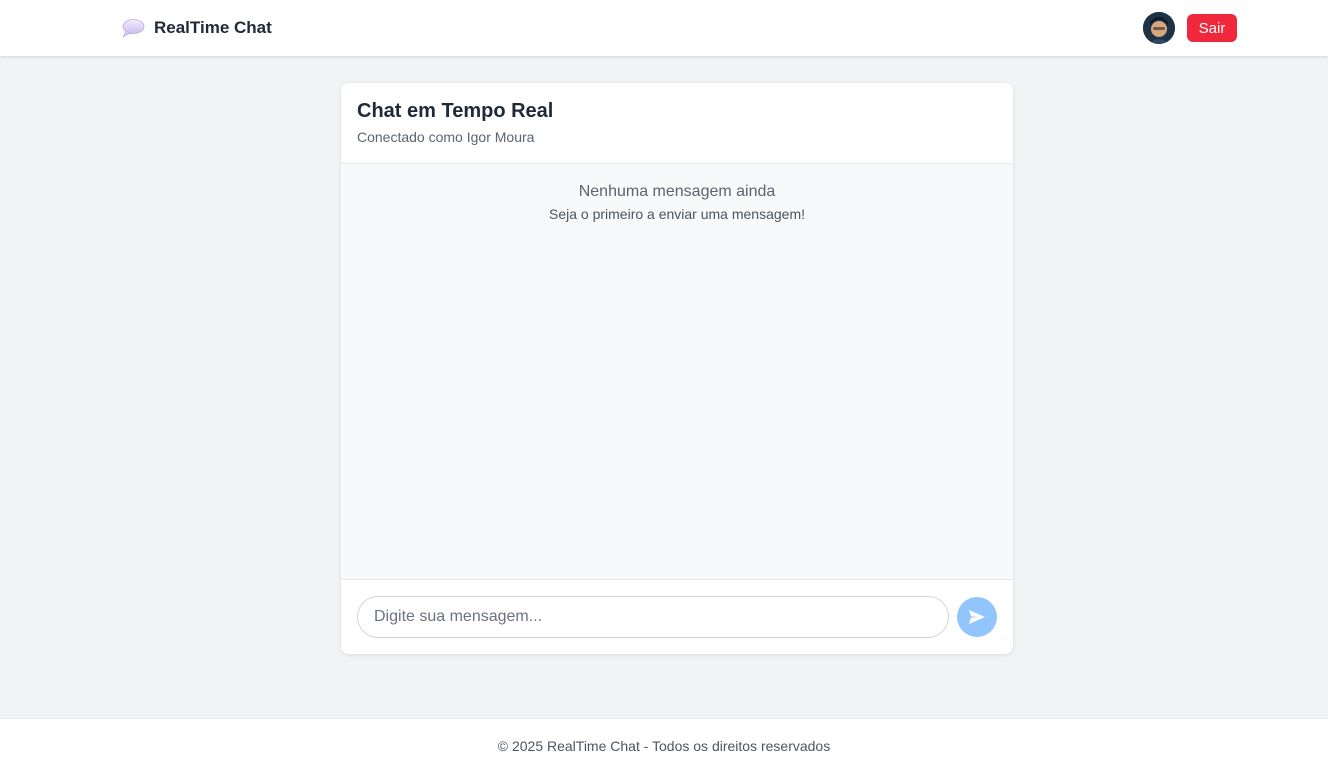 The height and width of the screenshot is (766, 1328). Describe the element at coordinates (446, 137) in the screenshot. I see `connected-user-label: Conectado como Igor Moura` at that location.